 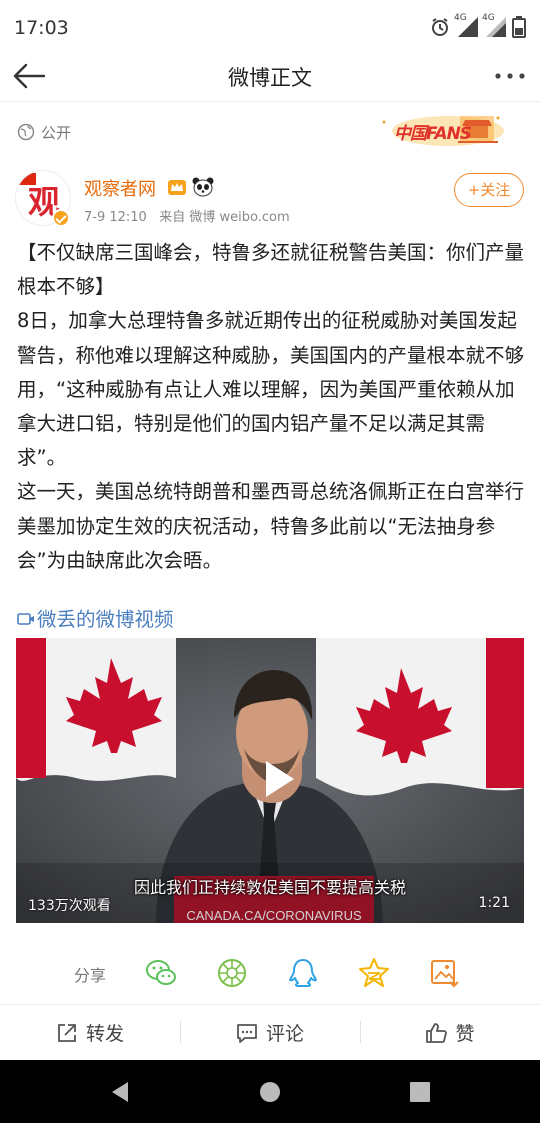 I want to click on video-link-icon, so click(x=25, y=618).